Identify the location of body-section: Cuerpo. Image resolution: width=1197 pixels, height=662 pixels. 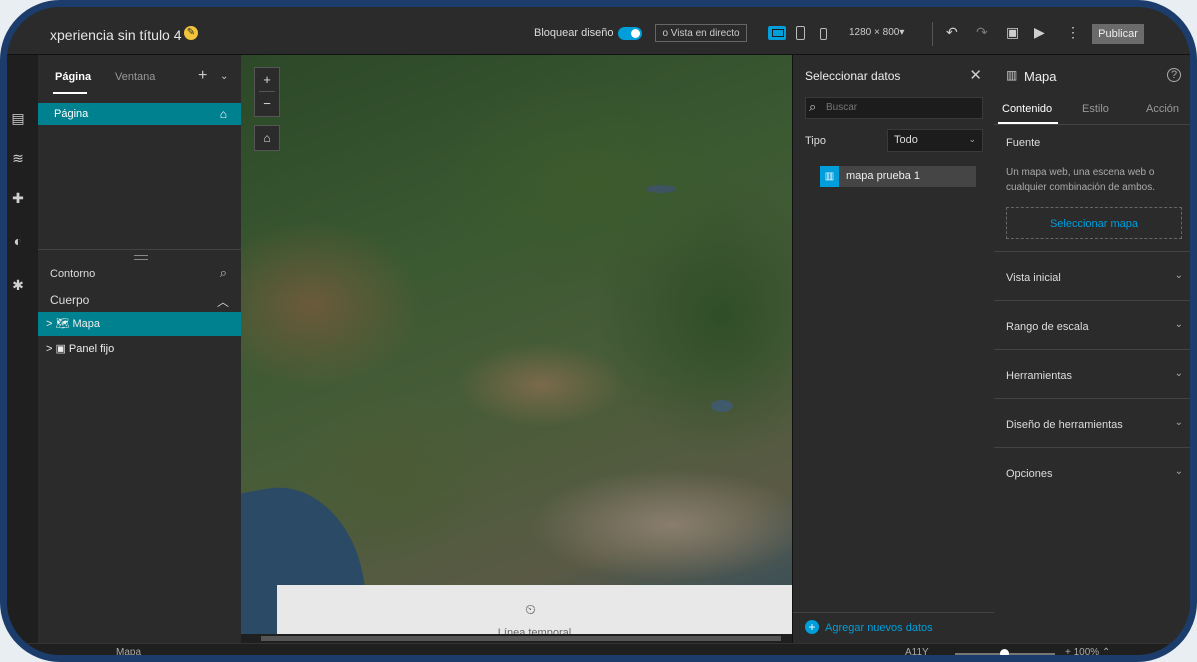
(69, 300).